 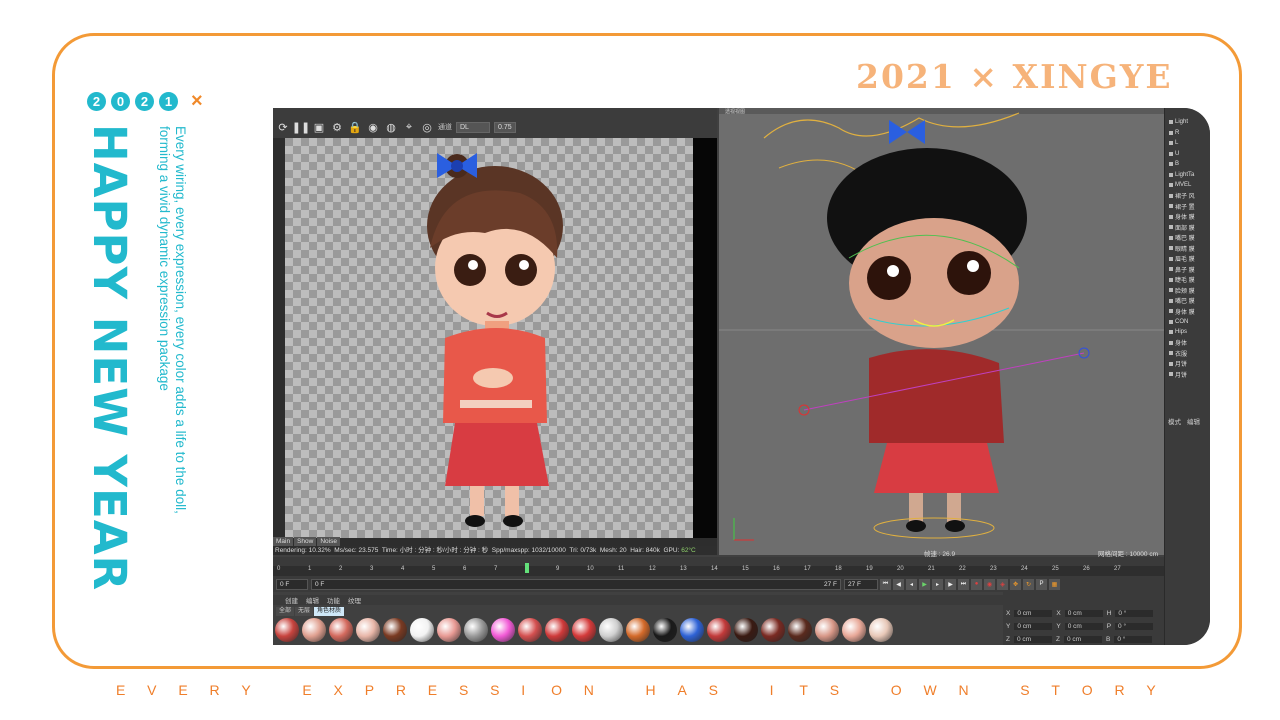 I want to click on sphere-icon: ◉, so click(x=373, y=127).